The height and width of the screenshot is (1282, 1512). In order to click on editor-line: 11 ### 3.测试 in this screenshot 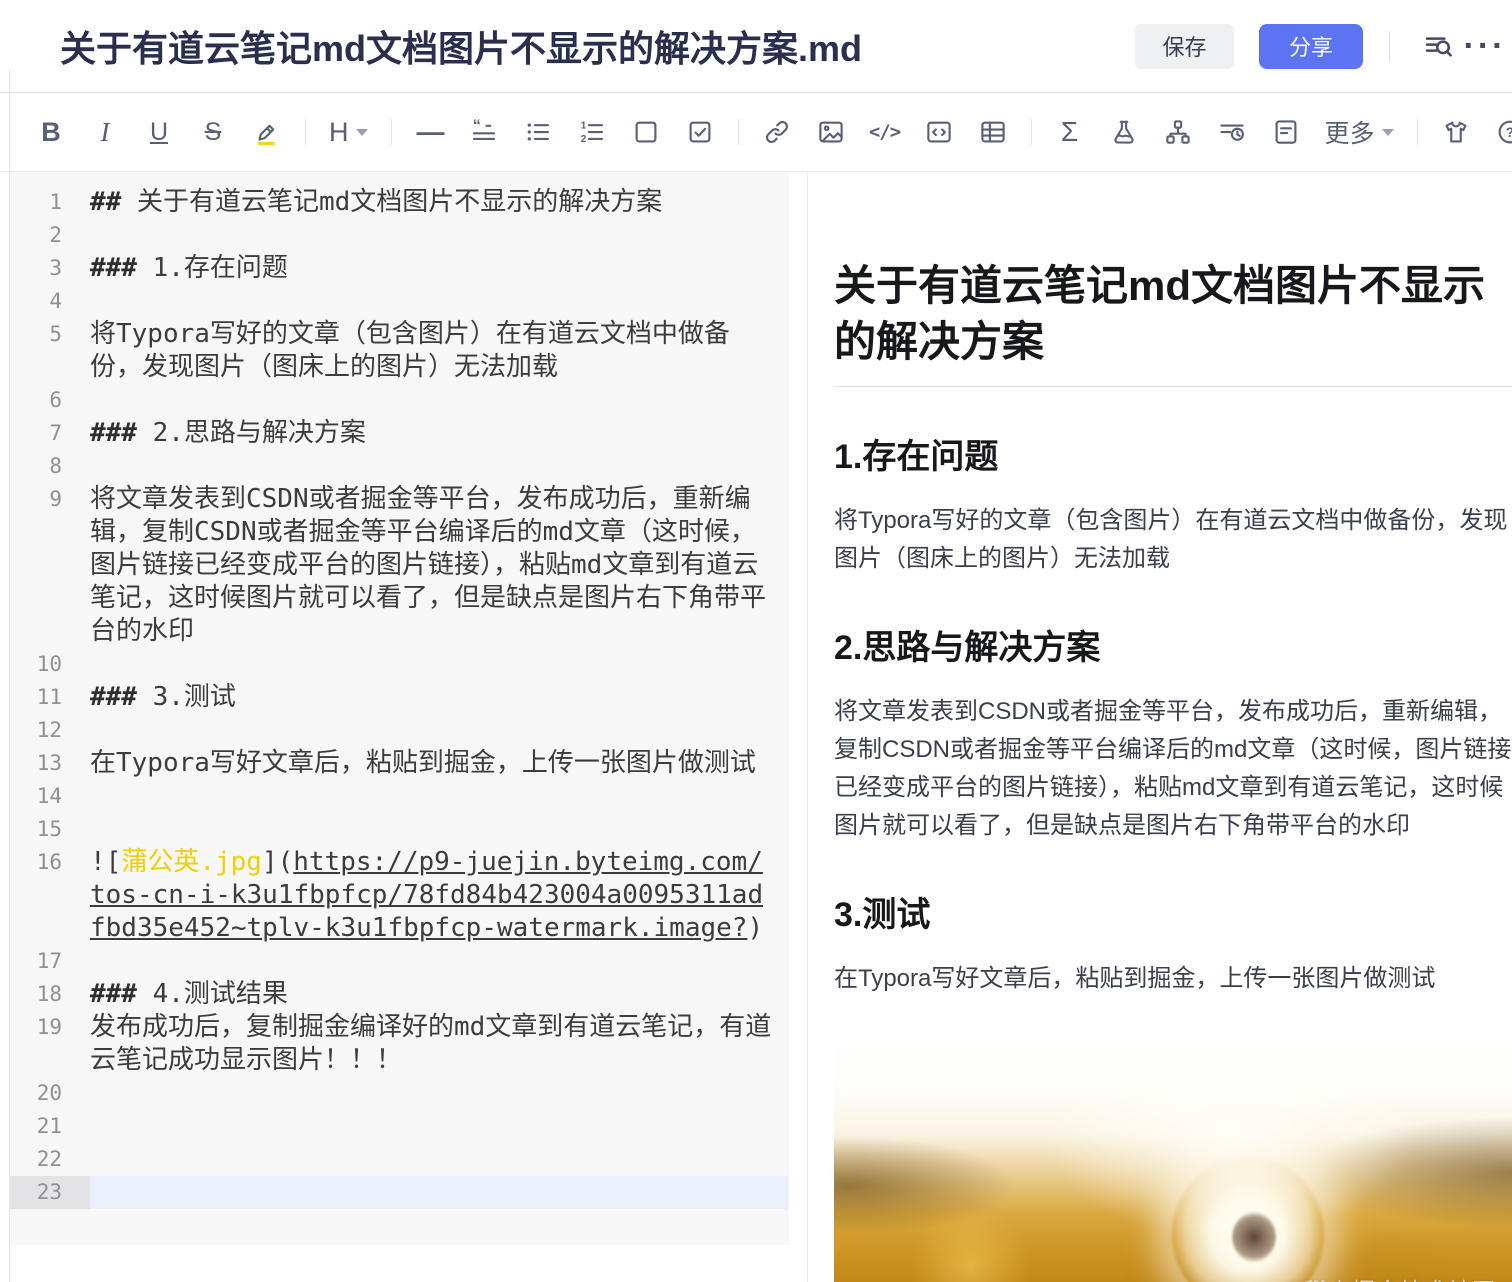, I will do `click(399, 697)`.